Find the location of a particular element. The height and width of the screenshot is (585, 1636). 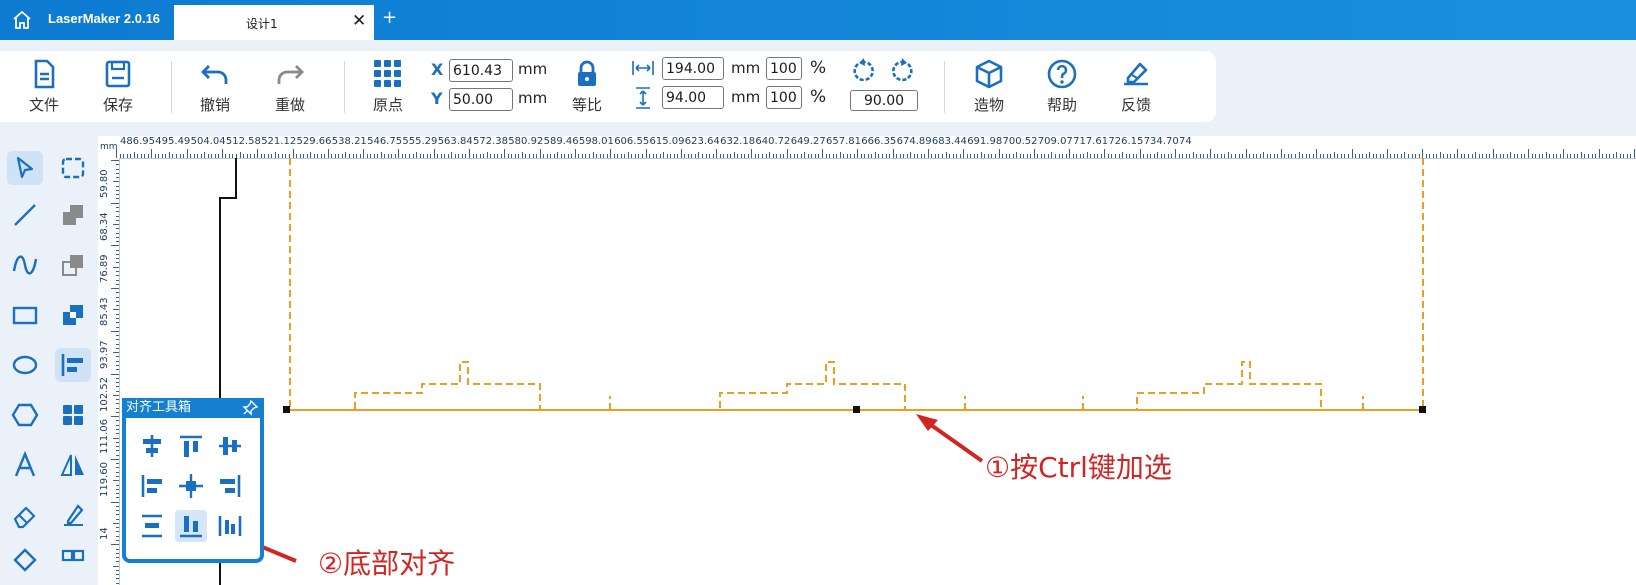

feedback-label: 反馈 is located at coordinates (1135, 105).